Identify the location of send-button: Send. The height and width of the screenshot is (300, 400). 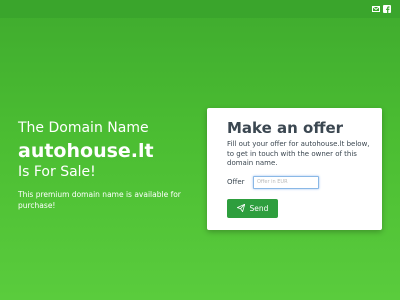
(252, 208).